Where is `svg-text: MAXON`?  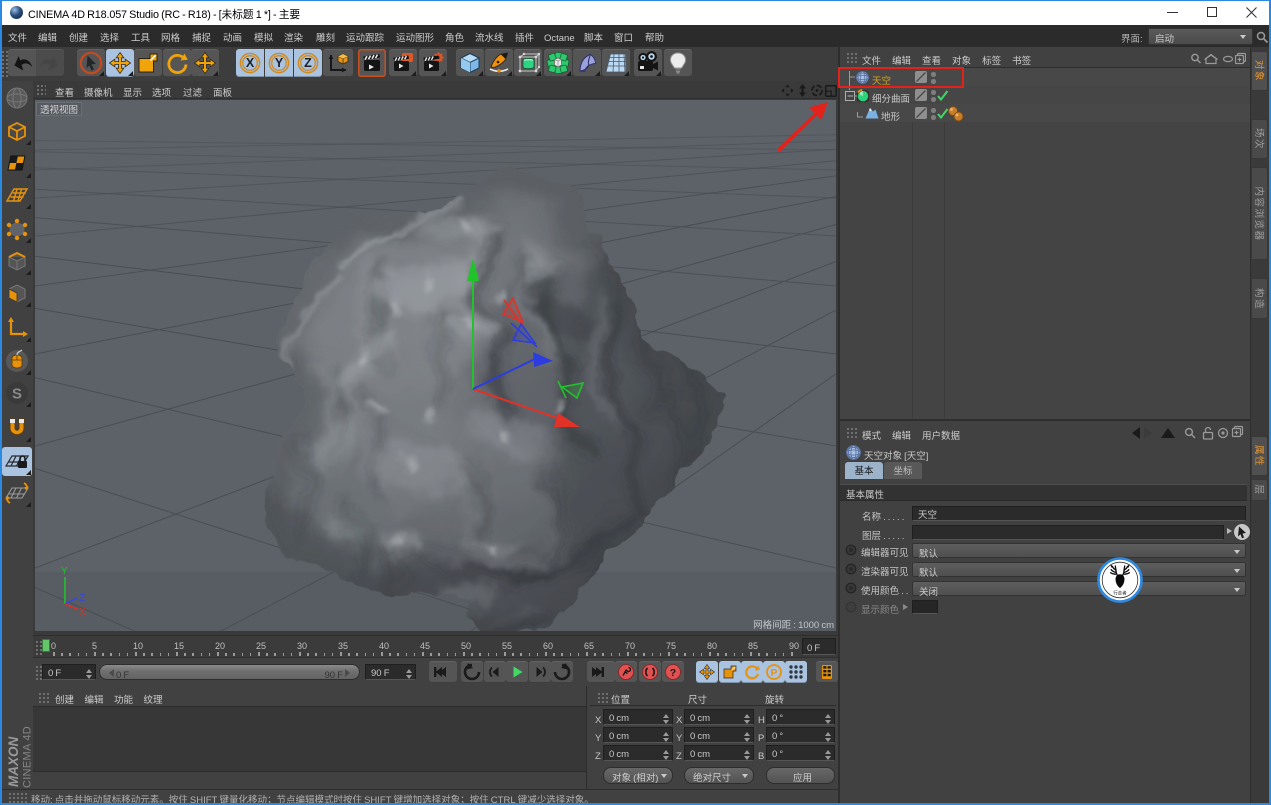 svg-text: MAXON is located at coordinates (13, 762).